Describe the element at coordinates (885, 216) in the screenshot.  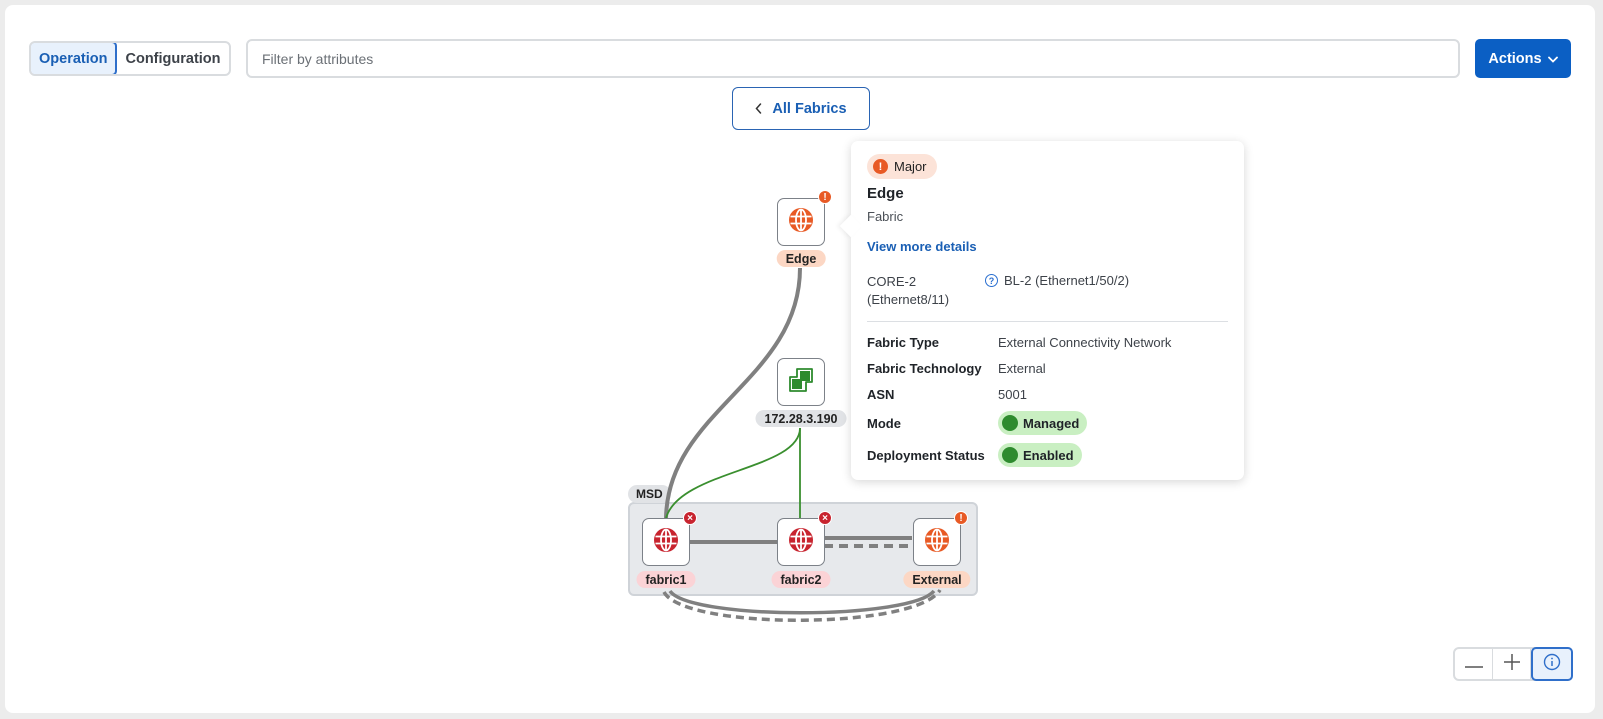
I see `popover-subtitle: Fabric` at that location.